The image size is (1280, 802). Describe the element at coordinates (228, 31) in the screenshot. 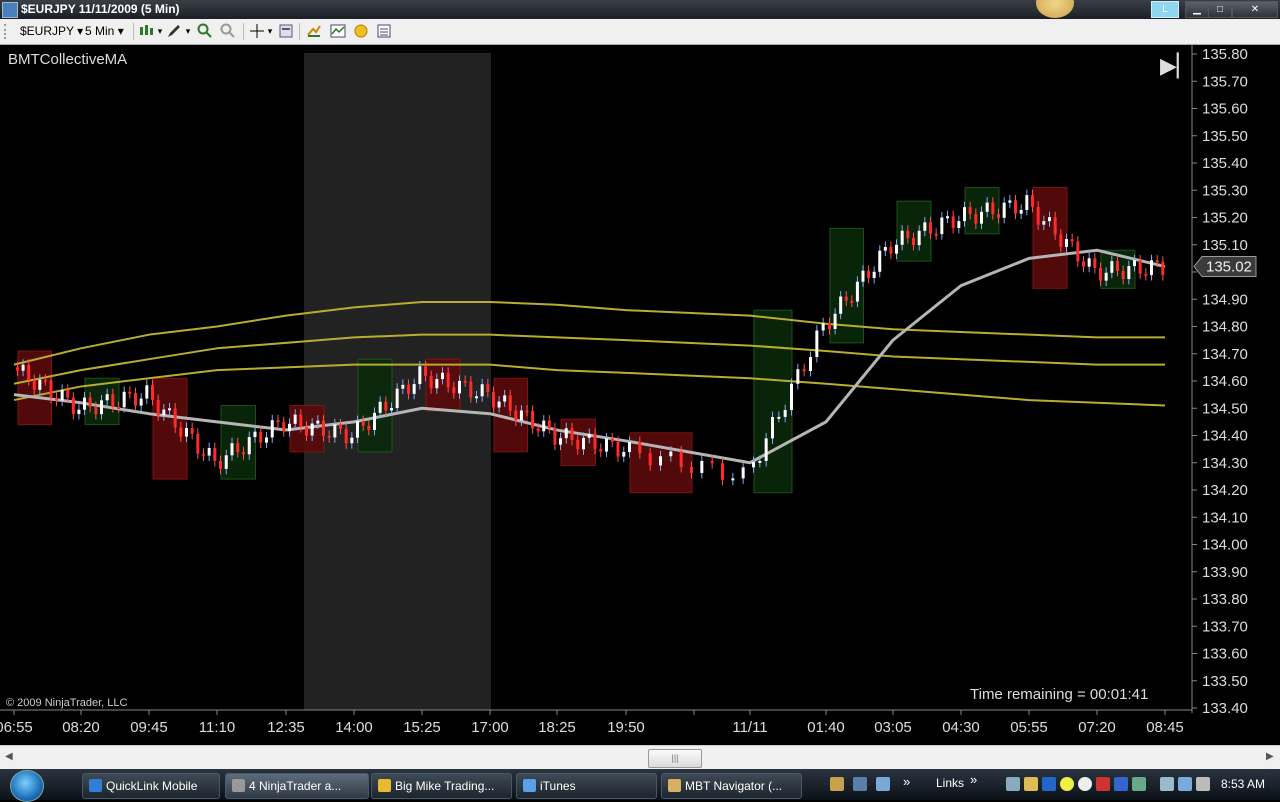

I see `zoom-out-icon` at that location.